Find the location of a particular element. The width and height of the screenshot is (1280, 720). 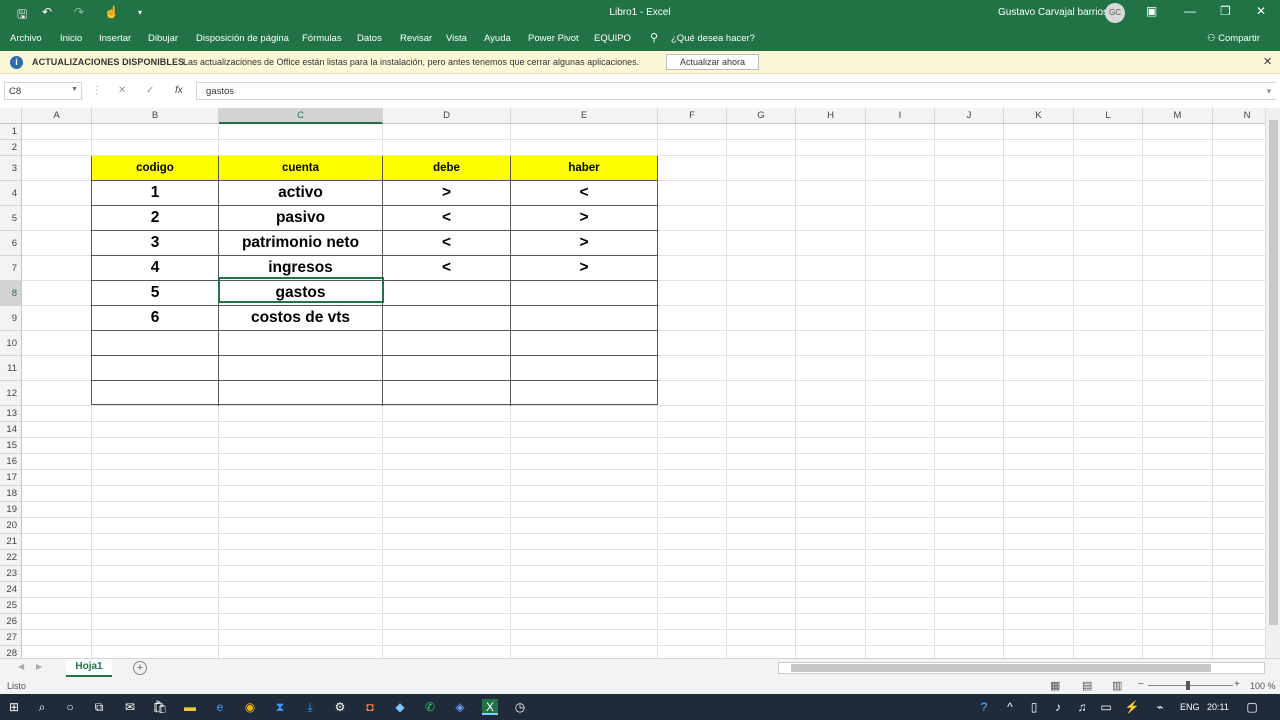

col-header-h: H is located at coordinates (831, 116).